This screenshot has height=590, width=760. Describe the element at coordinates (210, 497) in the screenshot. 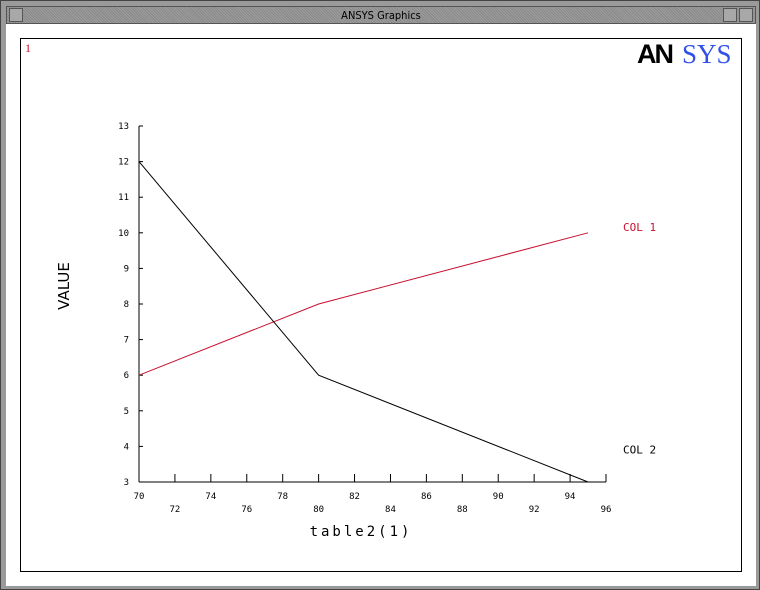

I see `x-tick-label: 74` at that location.